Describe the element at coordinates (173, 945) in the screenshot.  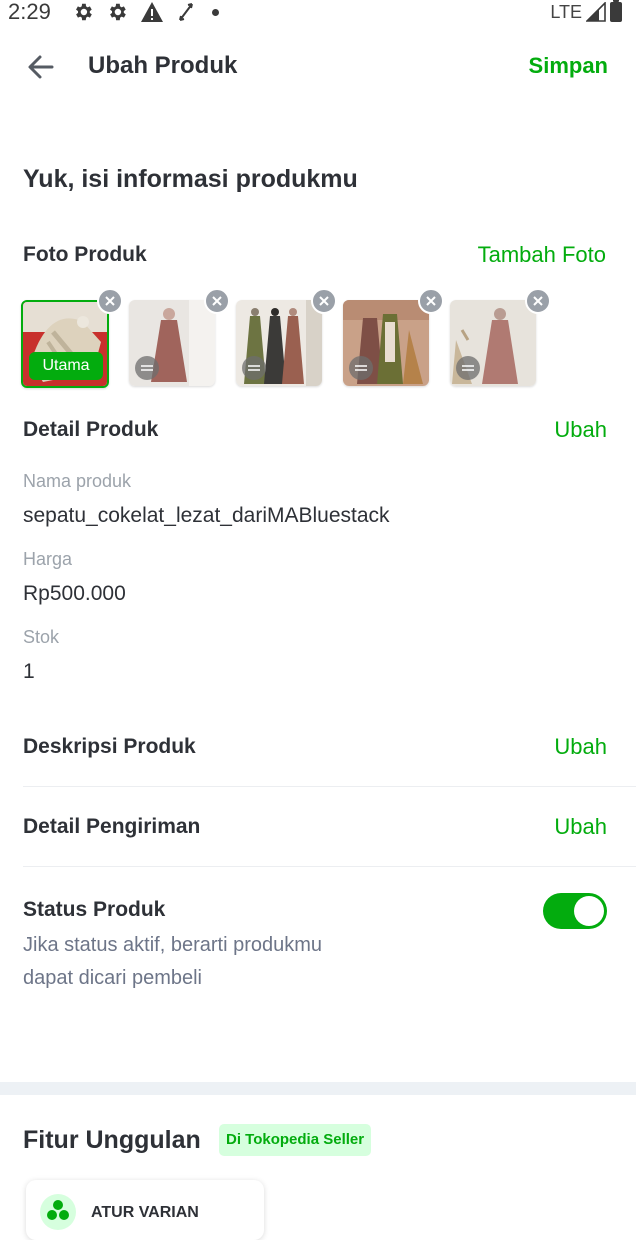
I see `status-description-line: Jika status aktif, berarti produkmu` at that location.